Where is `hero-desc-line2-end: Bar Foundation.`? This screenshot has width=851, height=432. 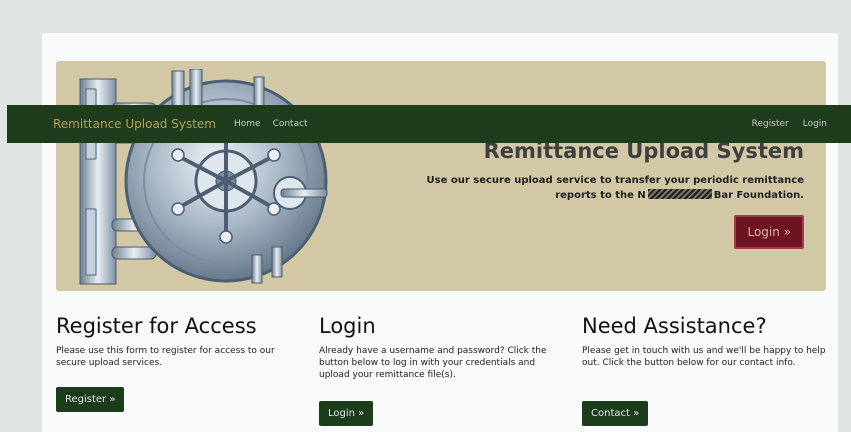
hero-desc-line2-end: Bar Foundation. is located at coordinates (758, 195).